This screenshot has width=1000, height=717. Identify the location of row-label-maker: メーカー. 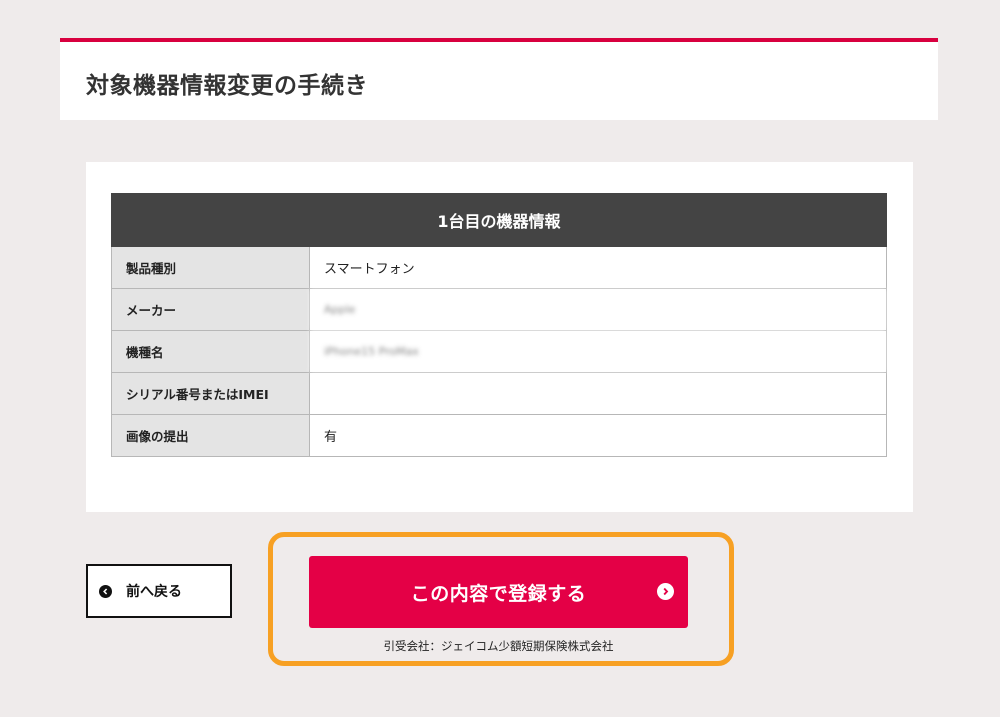
(210, 309).